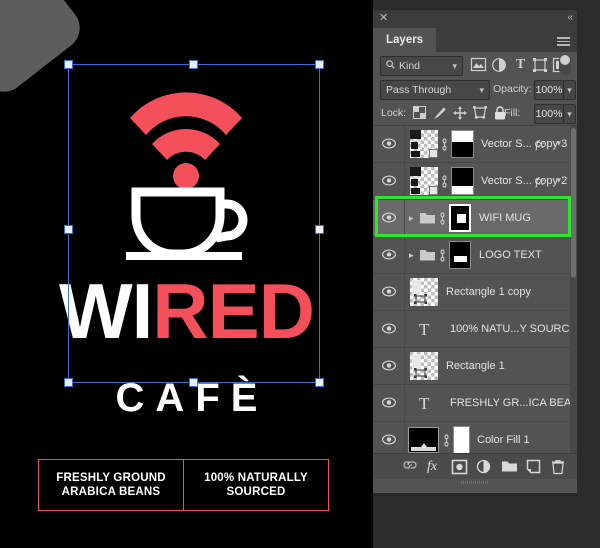 This screenshot has width=600, height=548. I want to click on tab-layers-label: Layers, so click(405, 40).